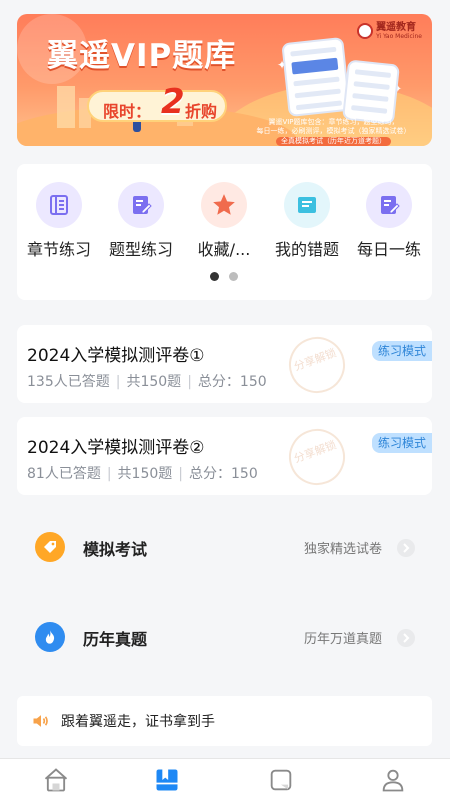  I want to click on question-bank-icon, so click(167, 782).